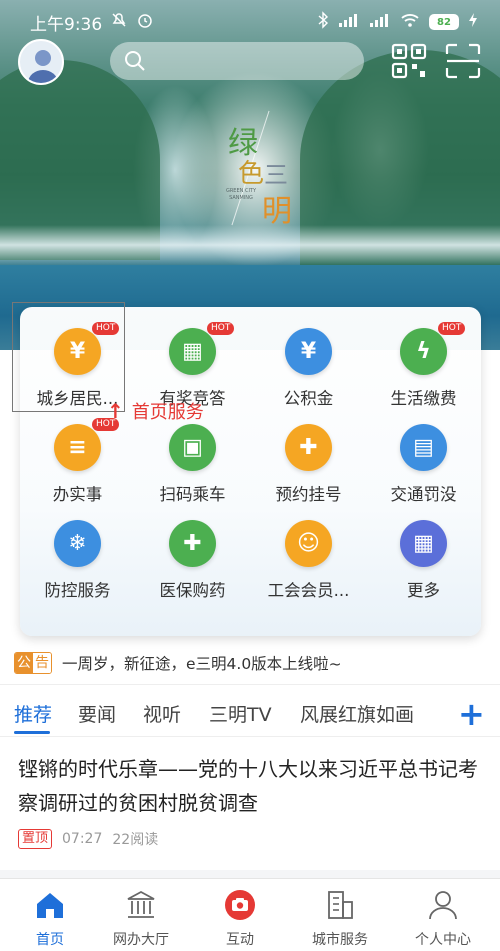  I want to click on pinned-badge: 置顶, so click(35, 839).